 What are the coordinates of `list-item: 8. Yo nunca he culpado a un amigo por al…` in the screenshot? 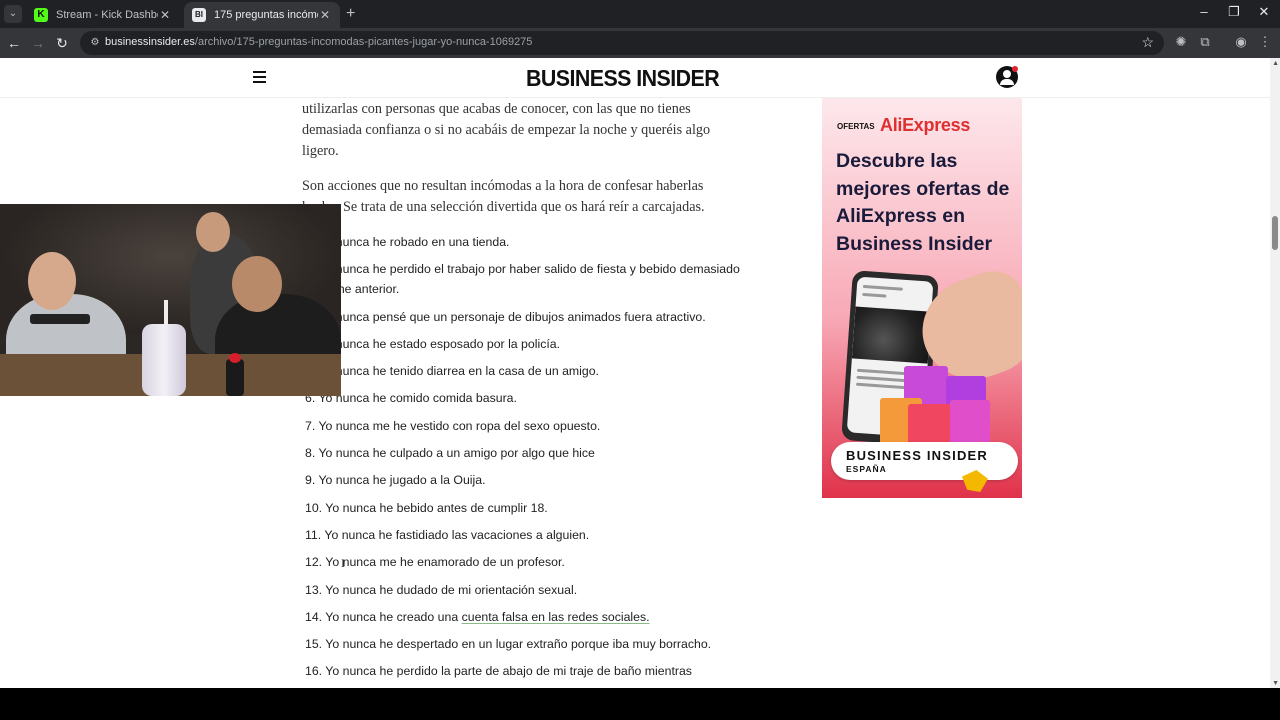 It's located at (450, 453).